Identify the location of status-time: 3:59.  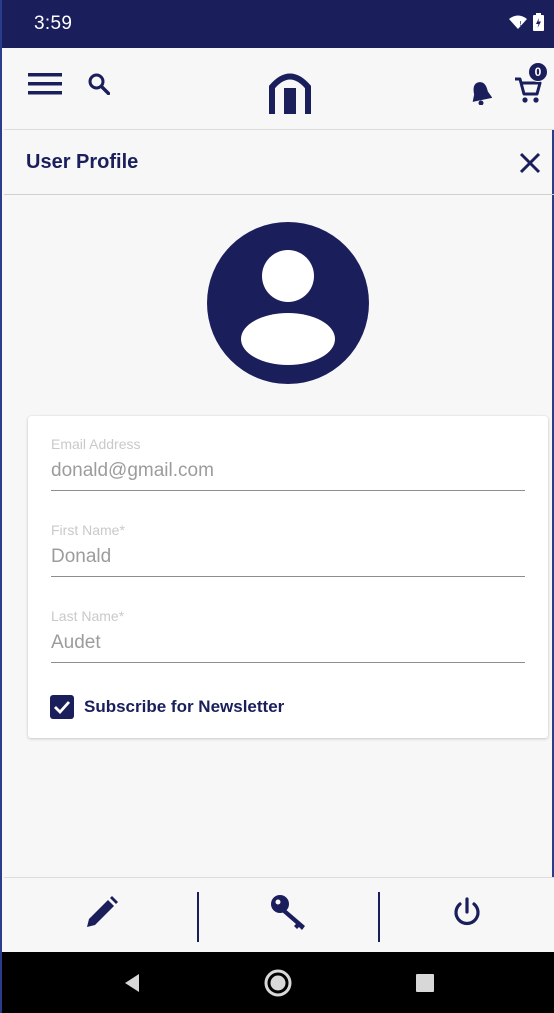
(53, 23).